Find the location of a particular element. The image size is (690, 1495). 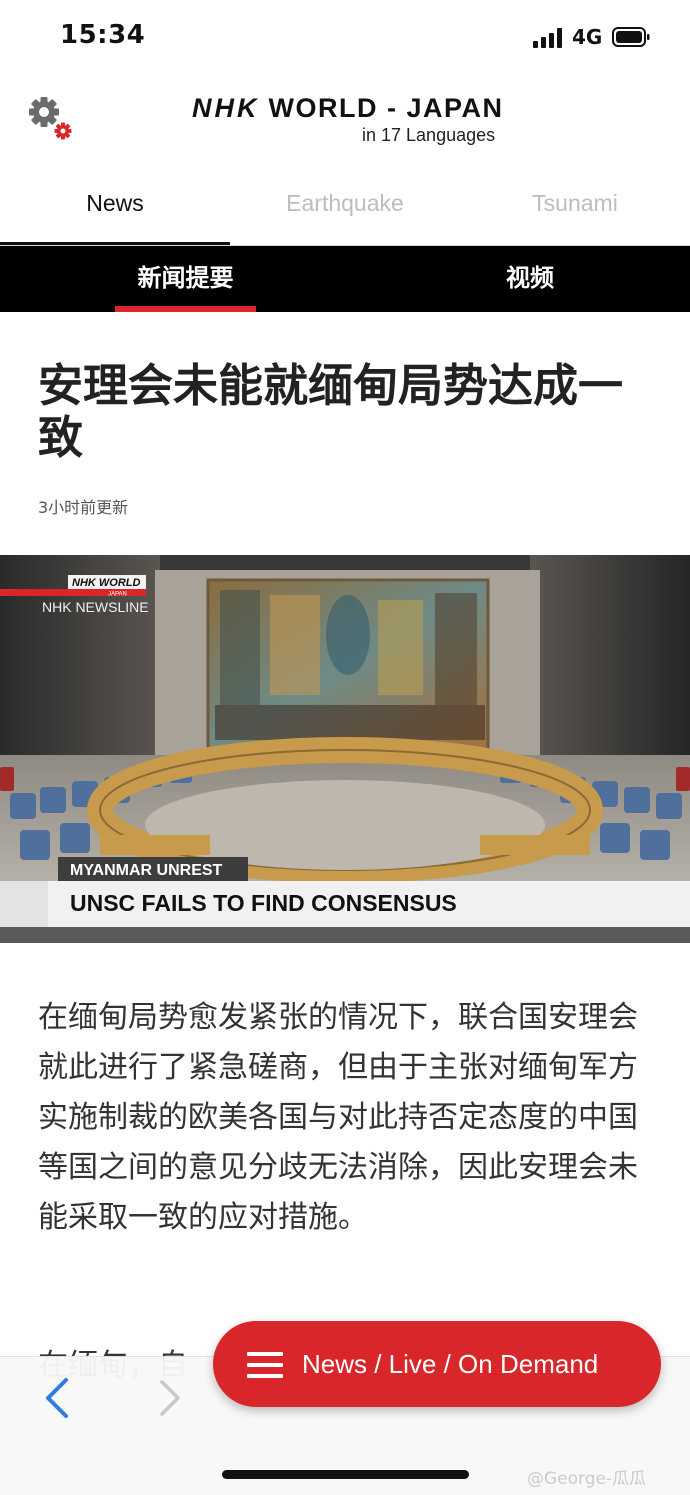

tab-earthquake: Earthquake is located at coordinates (345, 208).